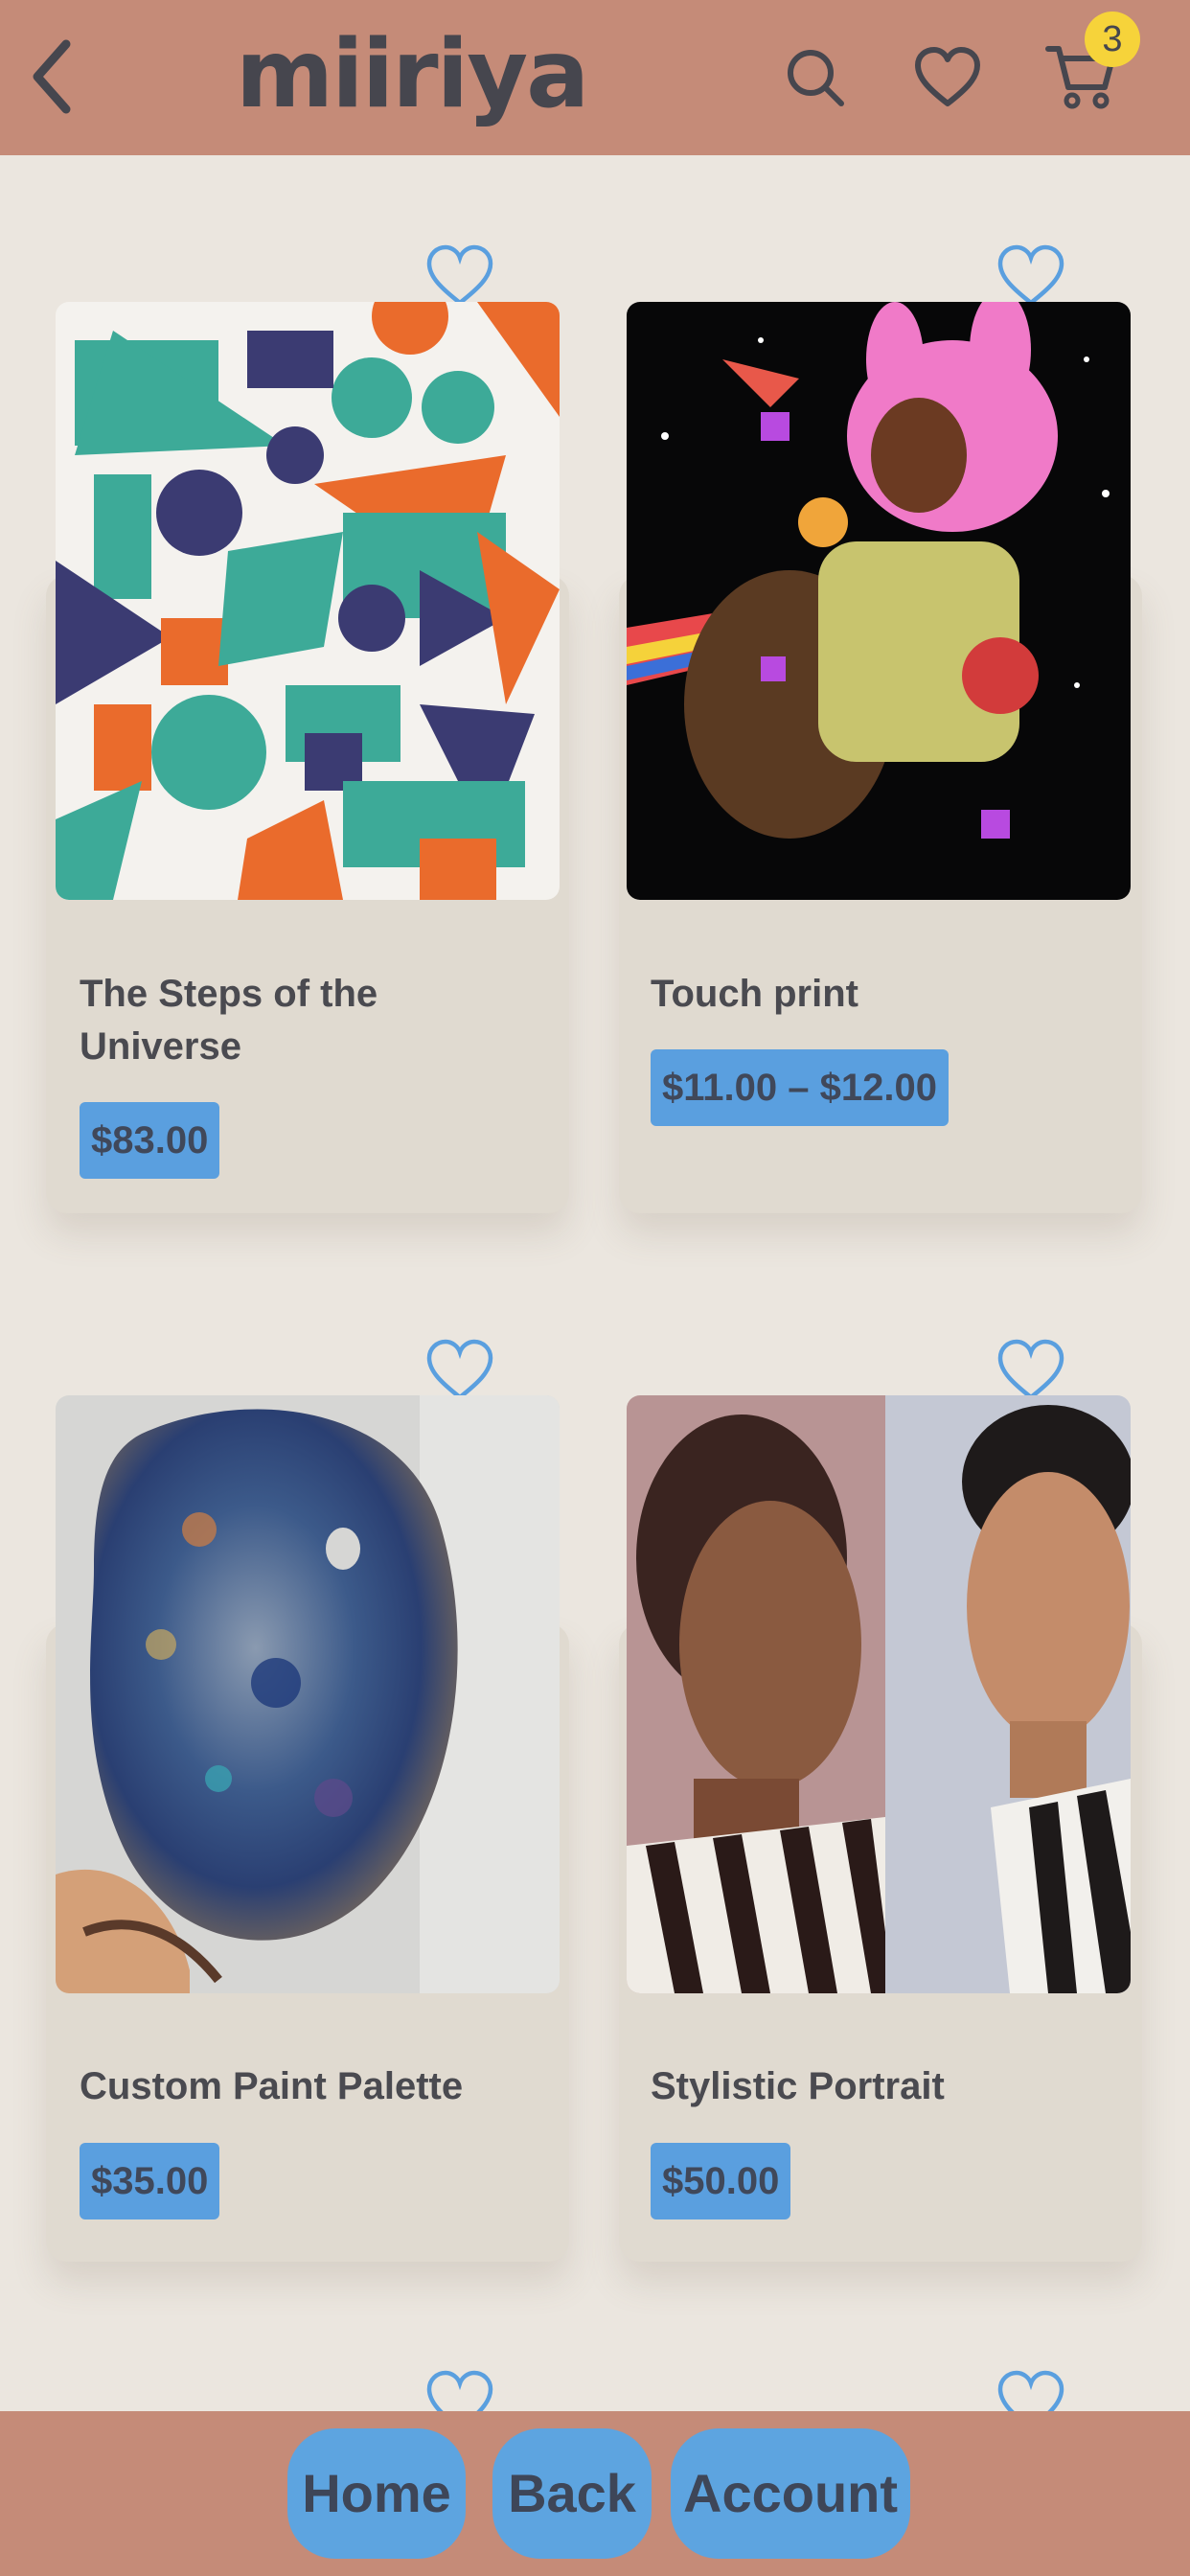  What do you see at coordinates (800, 1087) in the screenshot?
I see `product-price: $11.00 – $12.00` at bounding box center [800, 1087].